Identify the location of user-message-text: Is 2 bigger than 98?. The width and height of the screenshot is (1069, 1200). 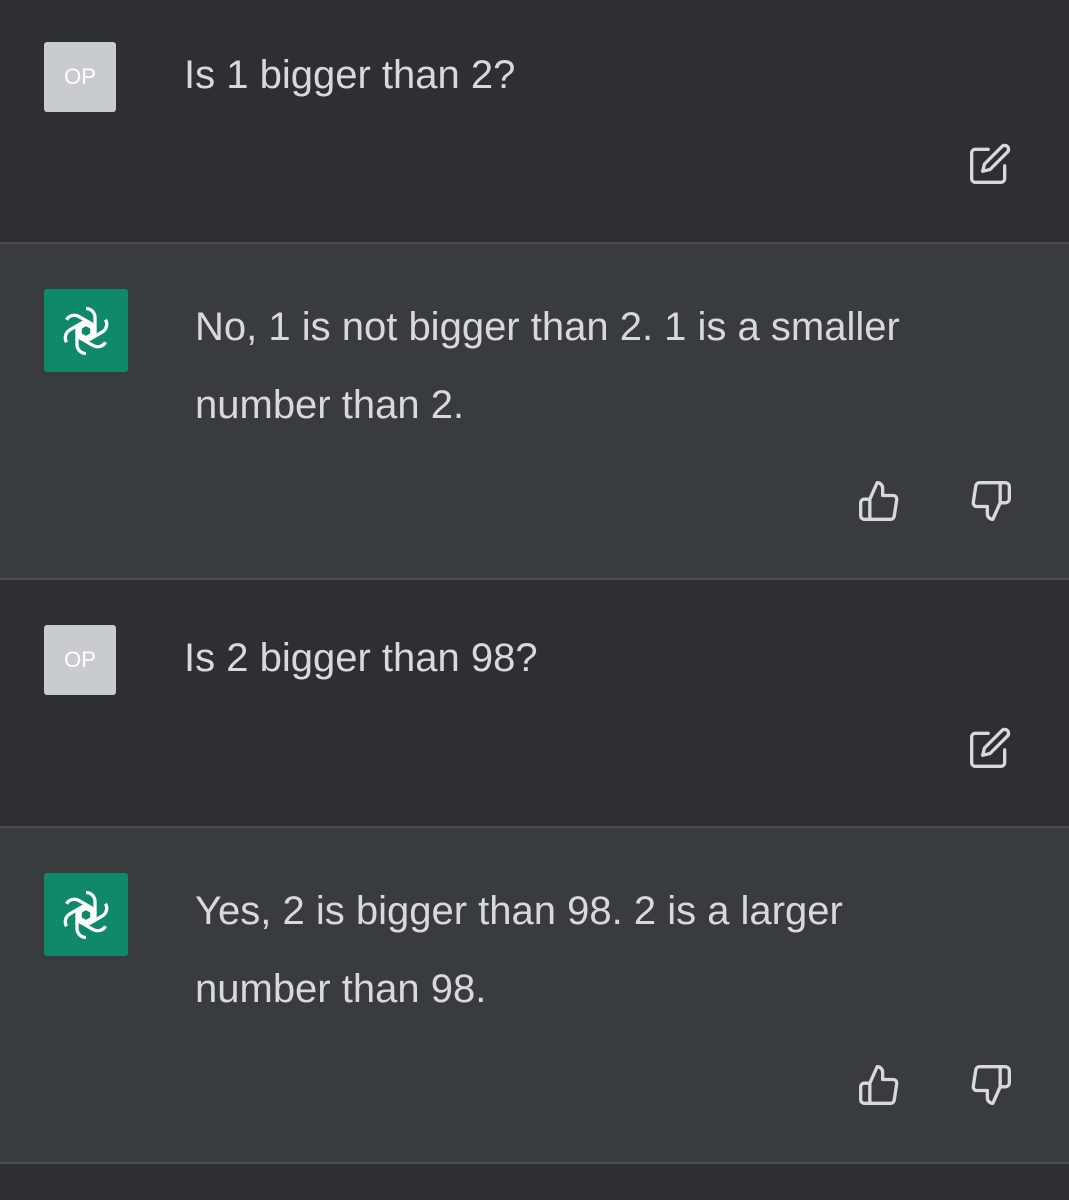
(361, 658).